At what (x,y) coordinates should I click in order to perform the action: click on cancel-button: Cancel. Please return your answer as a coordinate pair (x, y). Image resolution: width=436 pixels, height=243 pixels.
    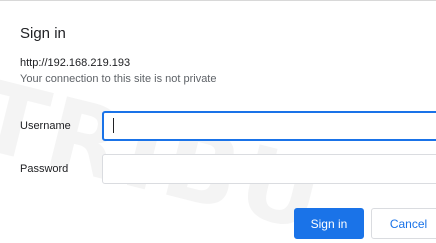
    Looking at the image, I should click on (403, 223).